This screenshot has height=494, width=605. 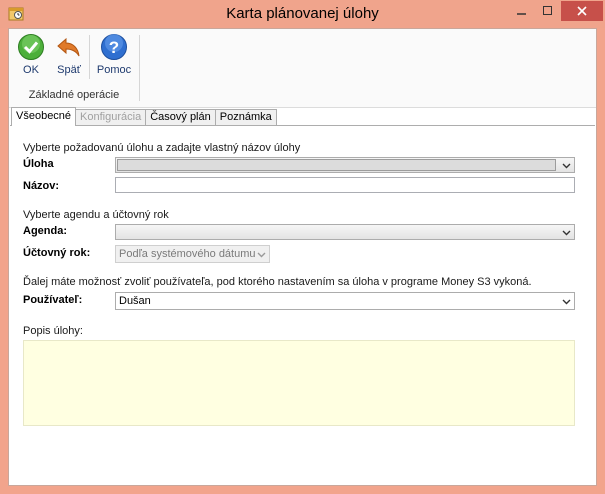 I want to click on maximize-icon, so click(x=547, y=10).